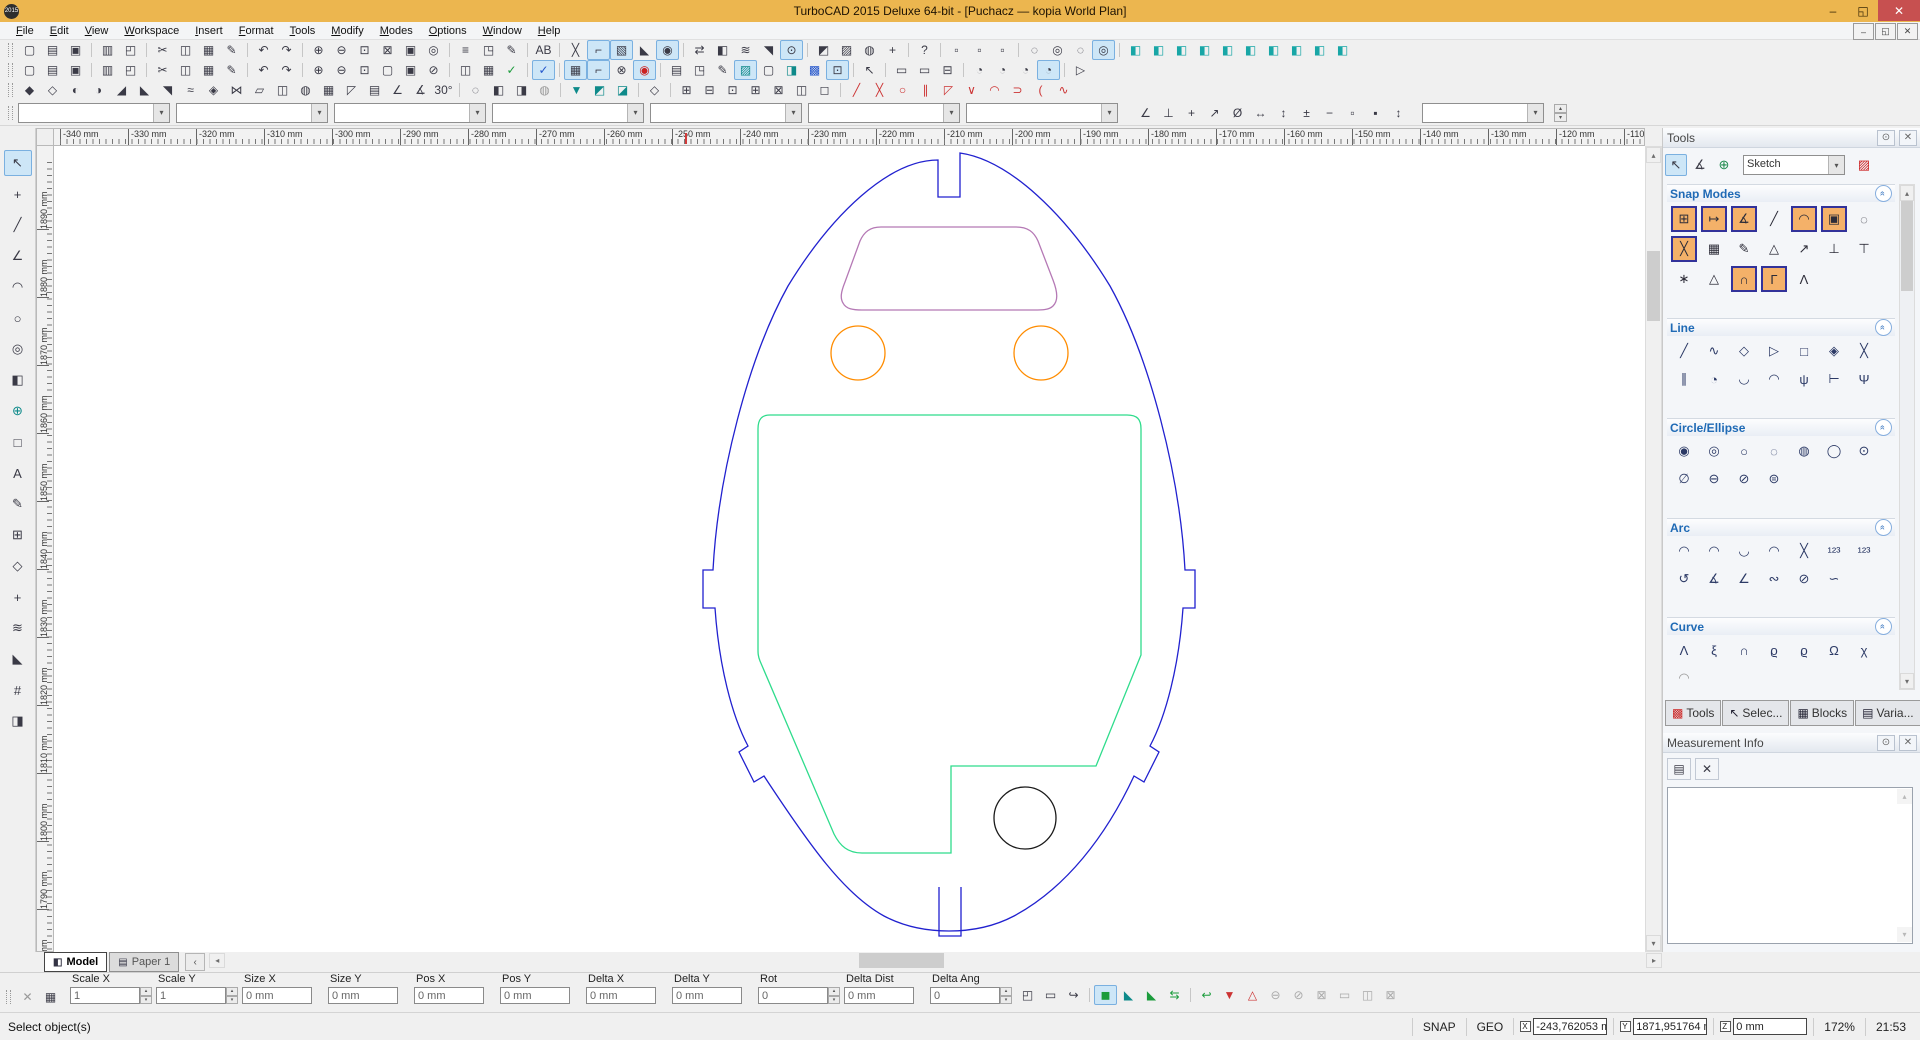 The height and width of the screenshot is (1040, 1920). What do you see at coordinates (1296, 50) in the screenshot?
I see `view-cube-8: ◧` at bounding box center [1296, 50].